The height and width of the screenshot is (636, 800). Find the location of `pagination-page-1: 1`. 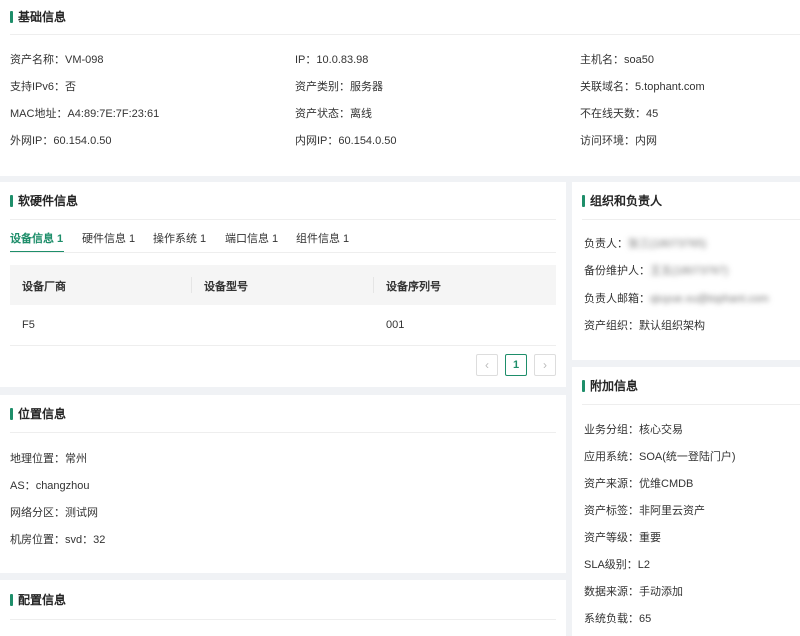

pagination-page-1: 1 is located at coordinates (516, 365).